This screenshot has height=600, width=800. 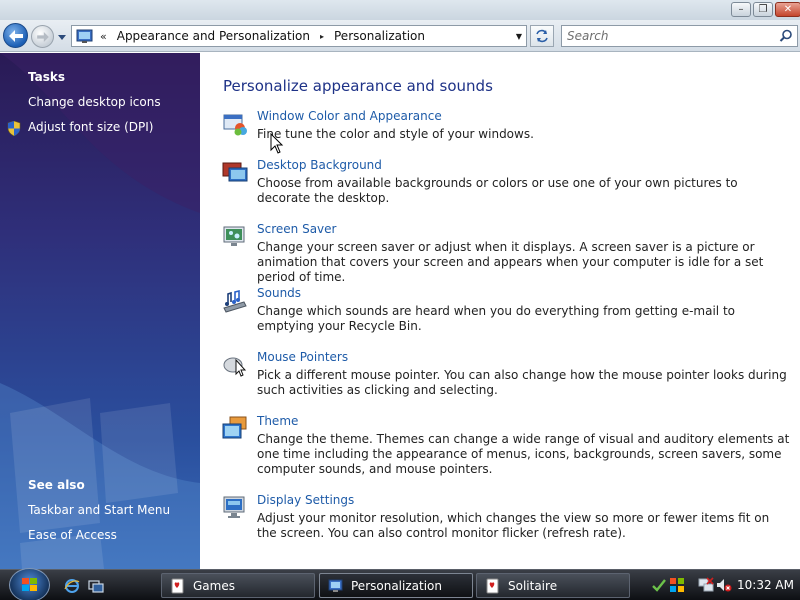 What do you see at coordinates (296, 229) in the screenshot?
I see `screen-saver-link: Screen Saver` at bounding box center [296, 229].